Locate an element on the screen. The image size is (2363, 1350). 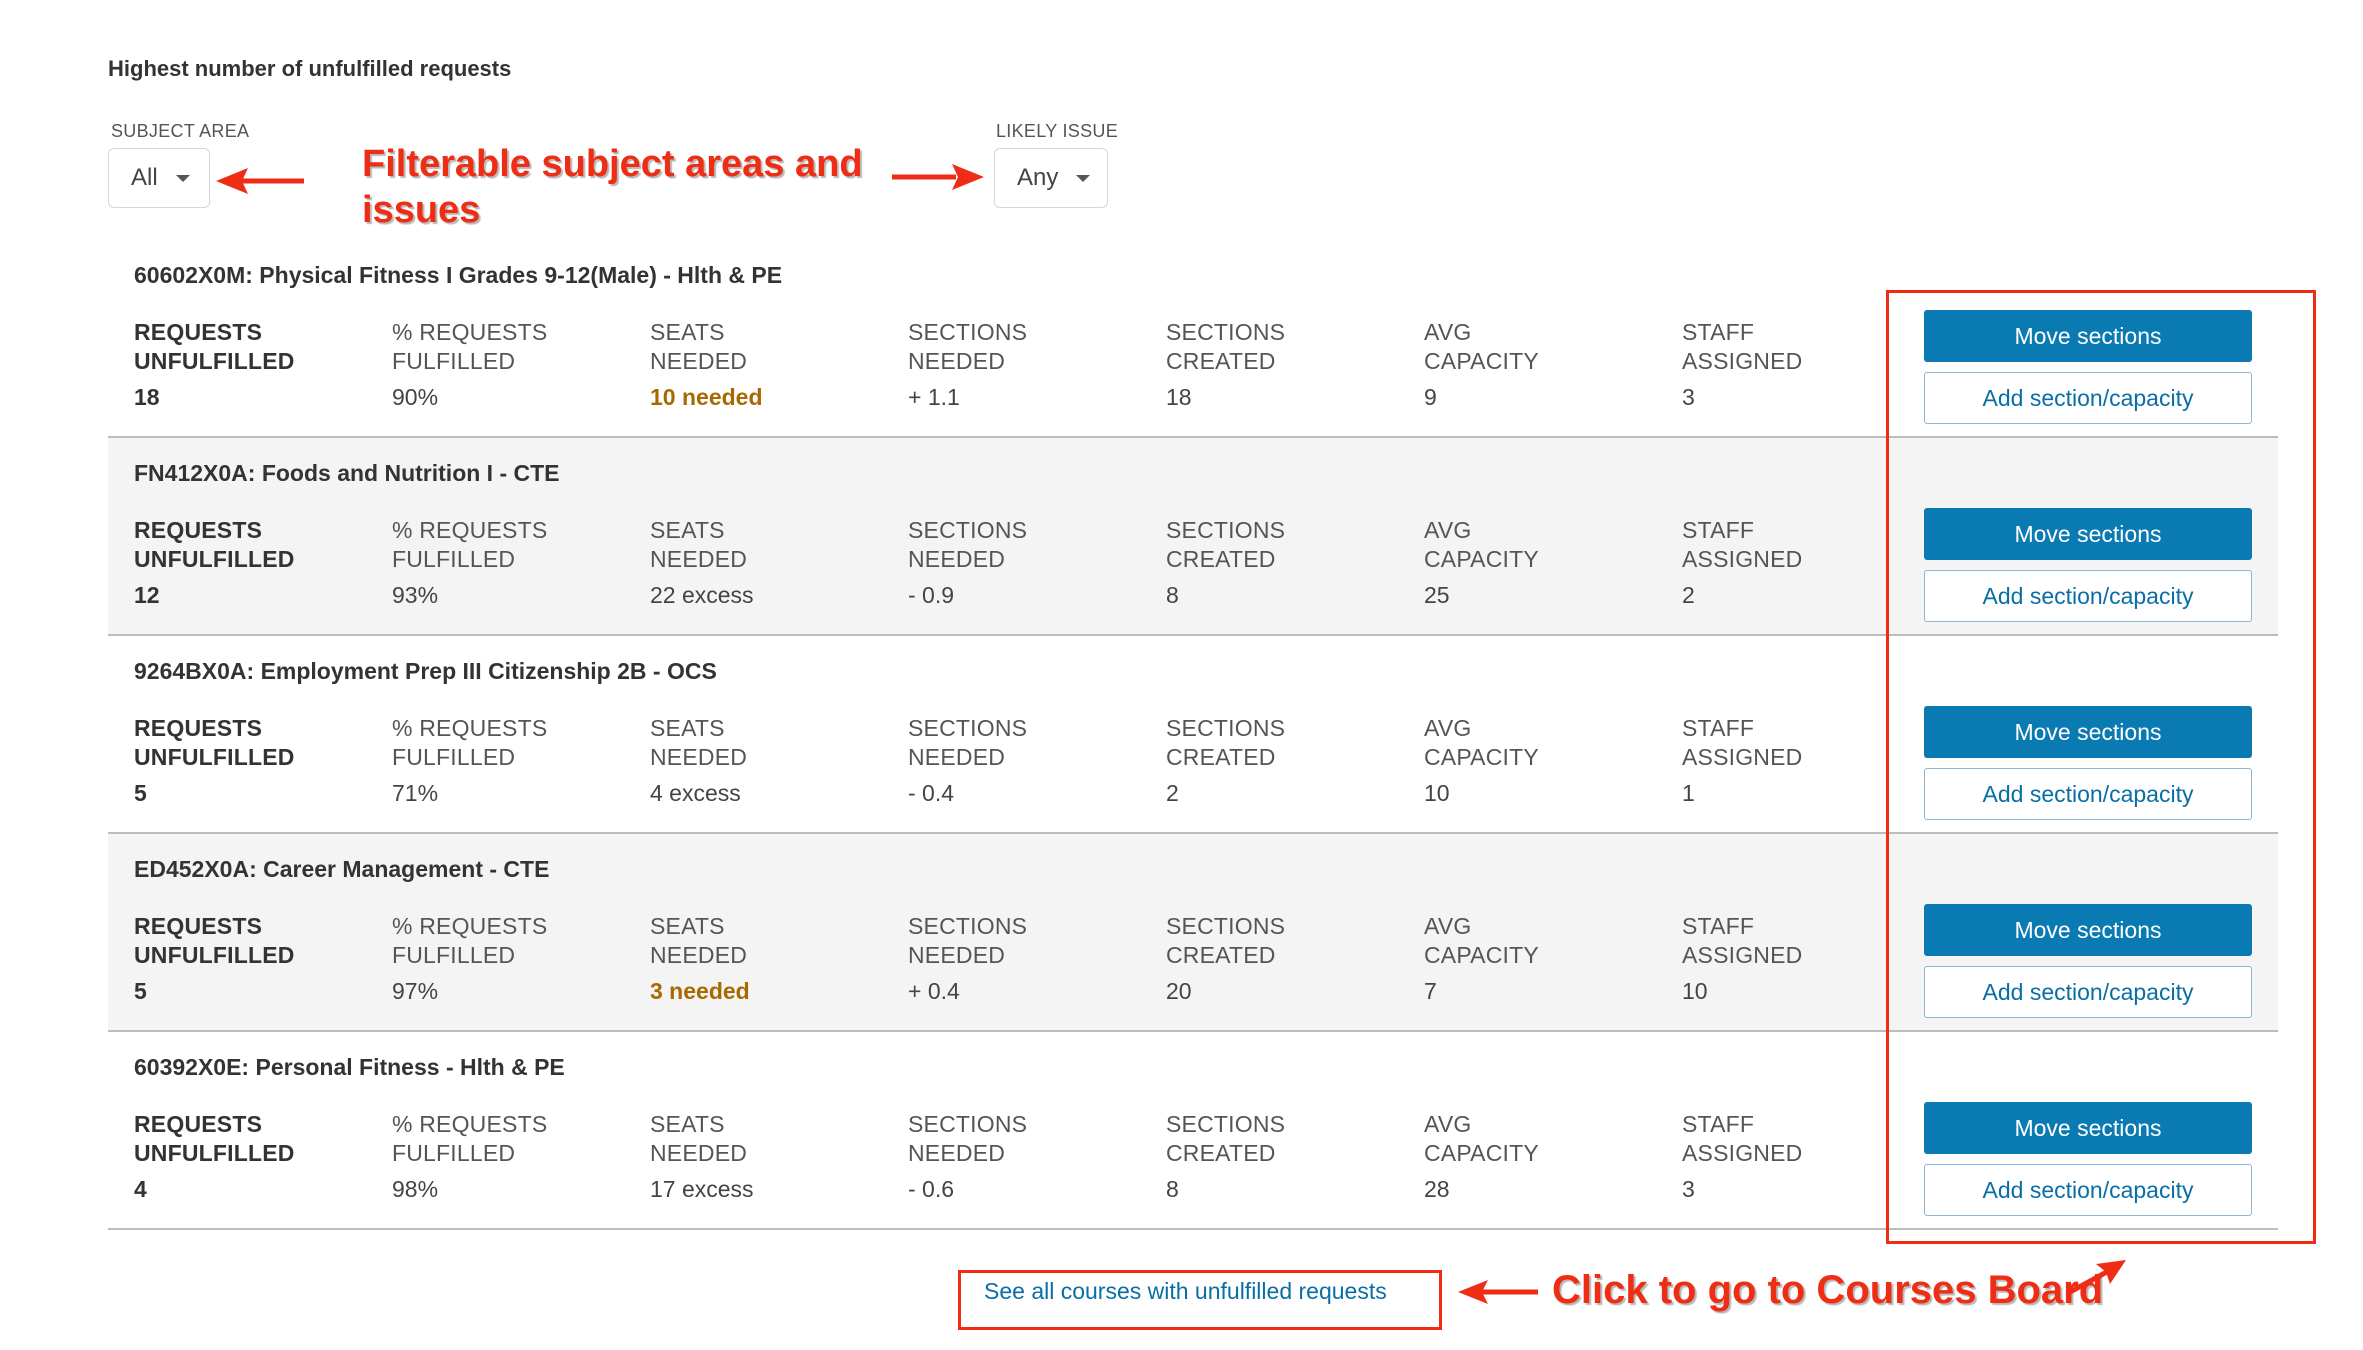
pct-fulfilled-metric: % REQUESTS FULFILLED 71% is located at coordinates (517, 760).